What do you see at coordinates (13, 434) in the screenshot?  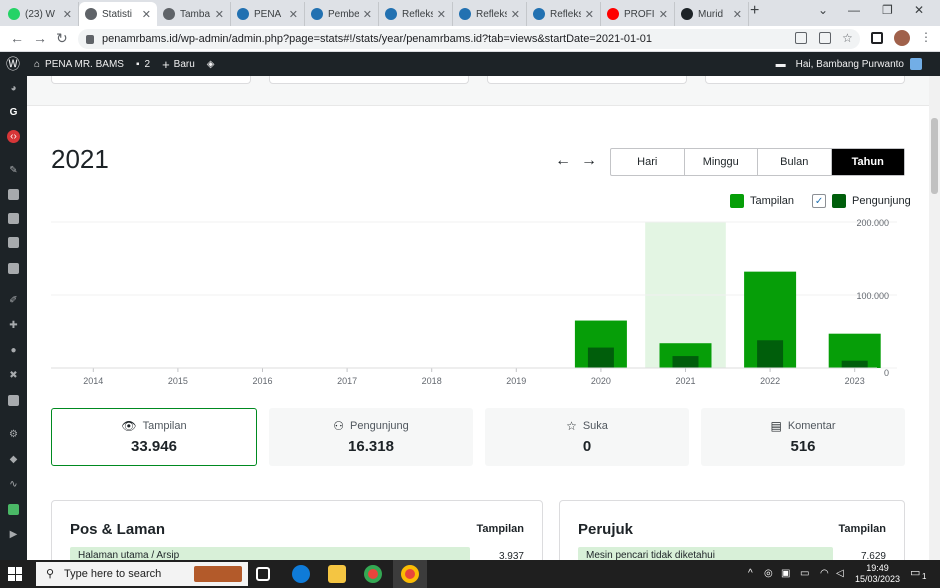 I see `settings-gear-icon: ⚙` at bounding box center [13, 434].